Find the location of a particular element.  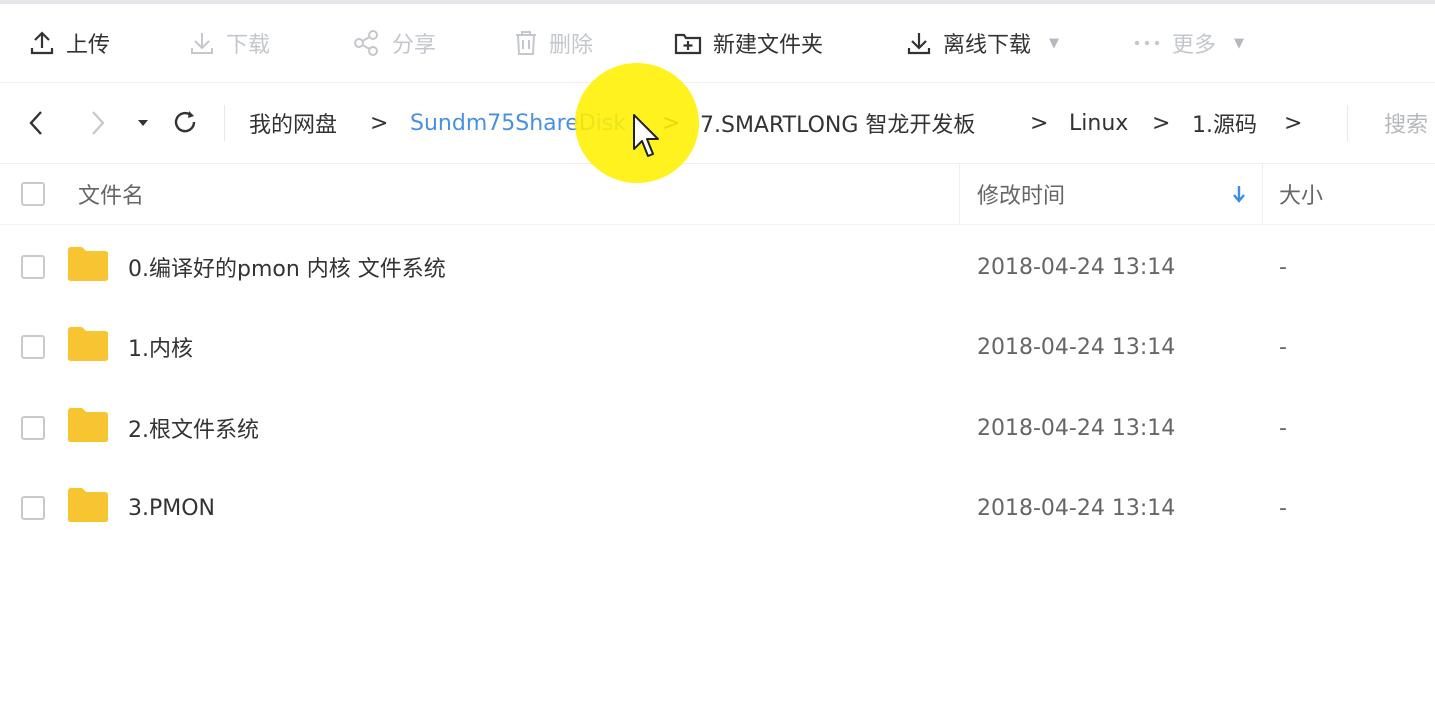

back-button is located at coordinates (37, 123).